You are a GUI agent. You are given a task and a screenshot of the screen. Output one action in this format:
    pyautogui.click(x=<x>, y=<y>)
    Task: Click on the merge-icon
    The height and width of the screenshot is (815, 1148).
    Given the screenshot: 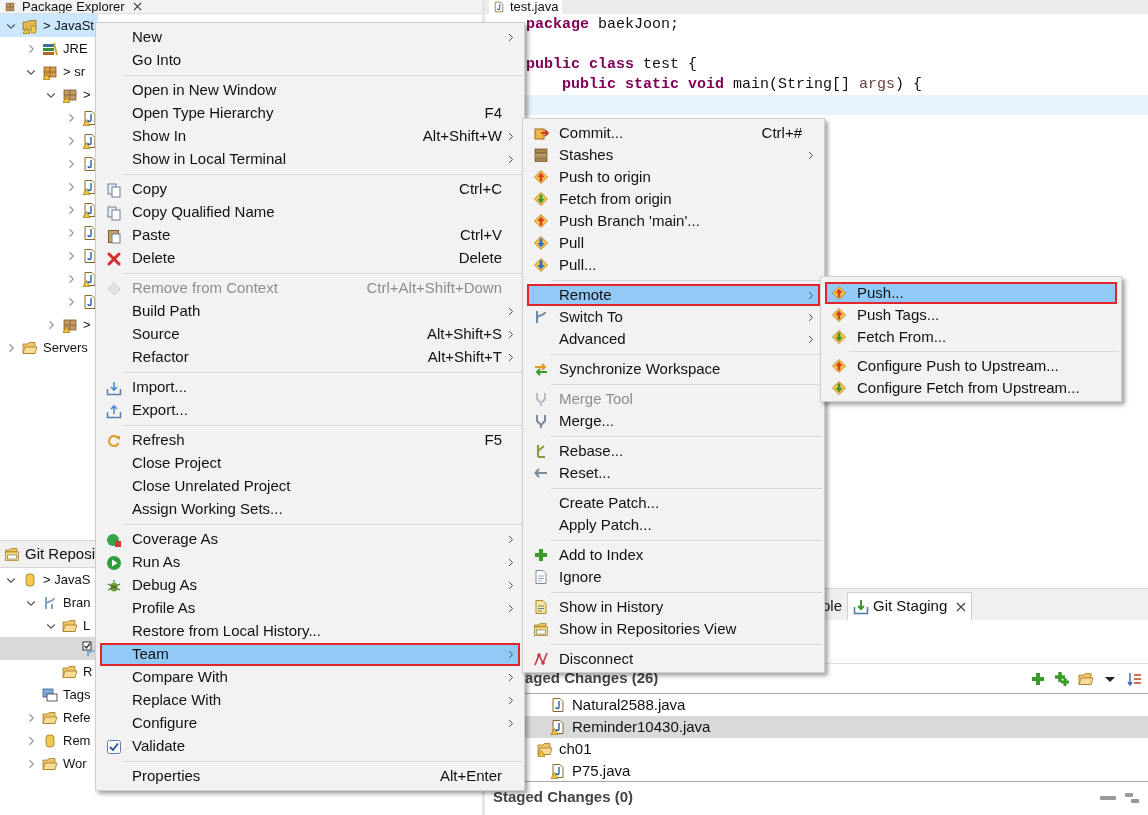 What is the action you would take?
    pyautogui.click(x=541, y=421)
    